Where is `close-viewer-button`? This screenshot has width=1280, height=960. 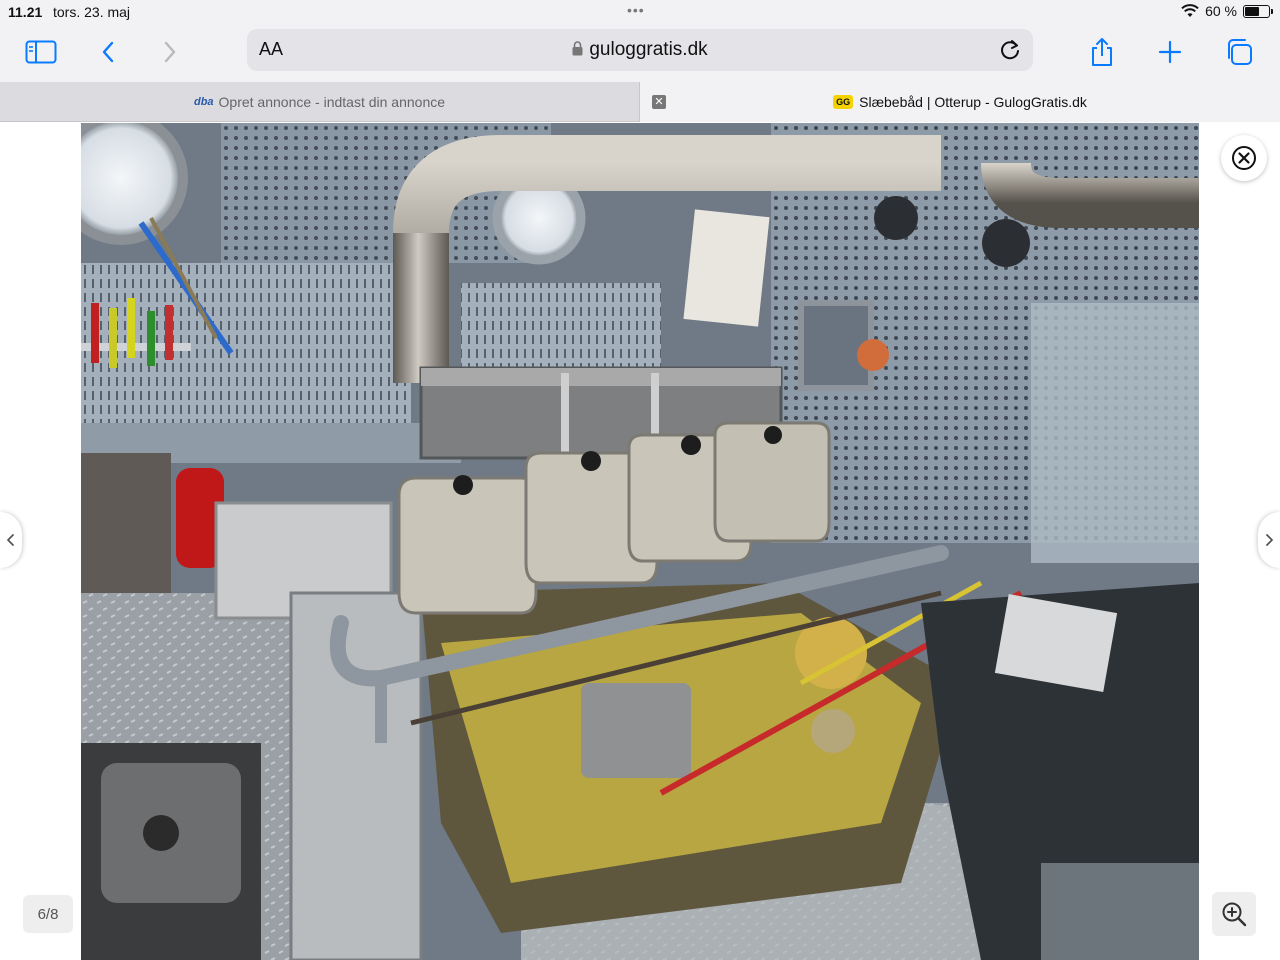 close-viewer-button is located at coordinates (1244, 158).